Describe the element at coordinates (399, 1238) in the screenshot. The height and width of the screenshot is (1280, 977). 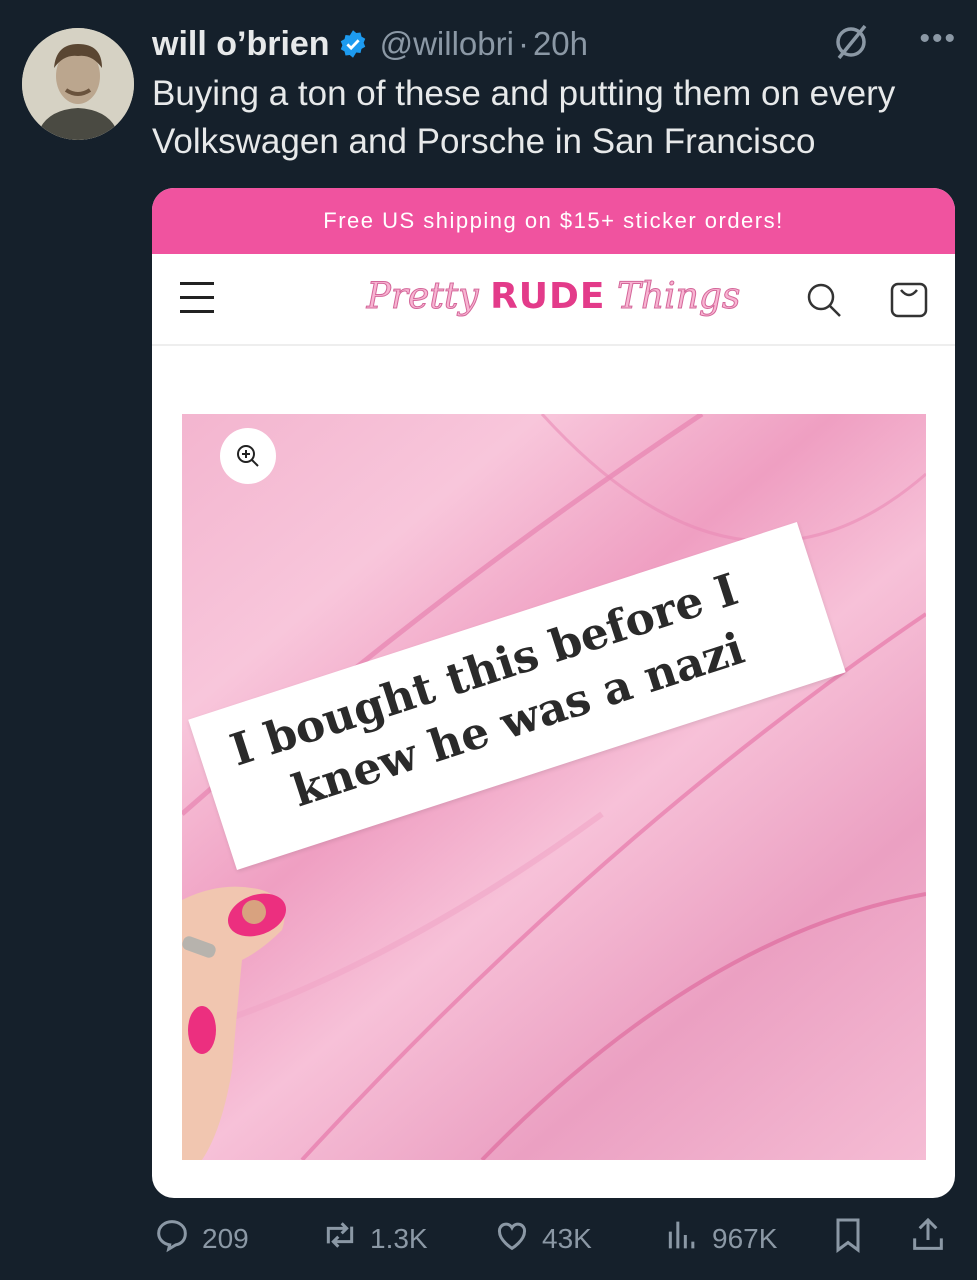
I see `repost-count: 1.3K` at that location.